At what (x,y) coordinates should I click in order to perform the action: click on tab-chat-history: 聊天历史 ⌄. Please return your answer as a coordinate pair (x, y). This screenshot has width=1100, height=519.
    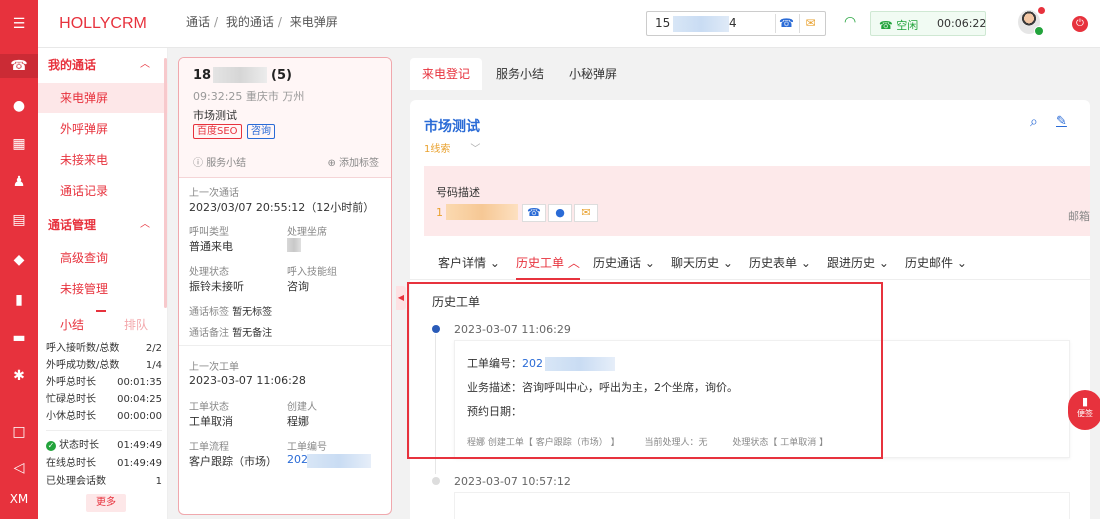
    Looking at the image, I should click on (702, 263).